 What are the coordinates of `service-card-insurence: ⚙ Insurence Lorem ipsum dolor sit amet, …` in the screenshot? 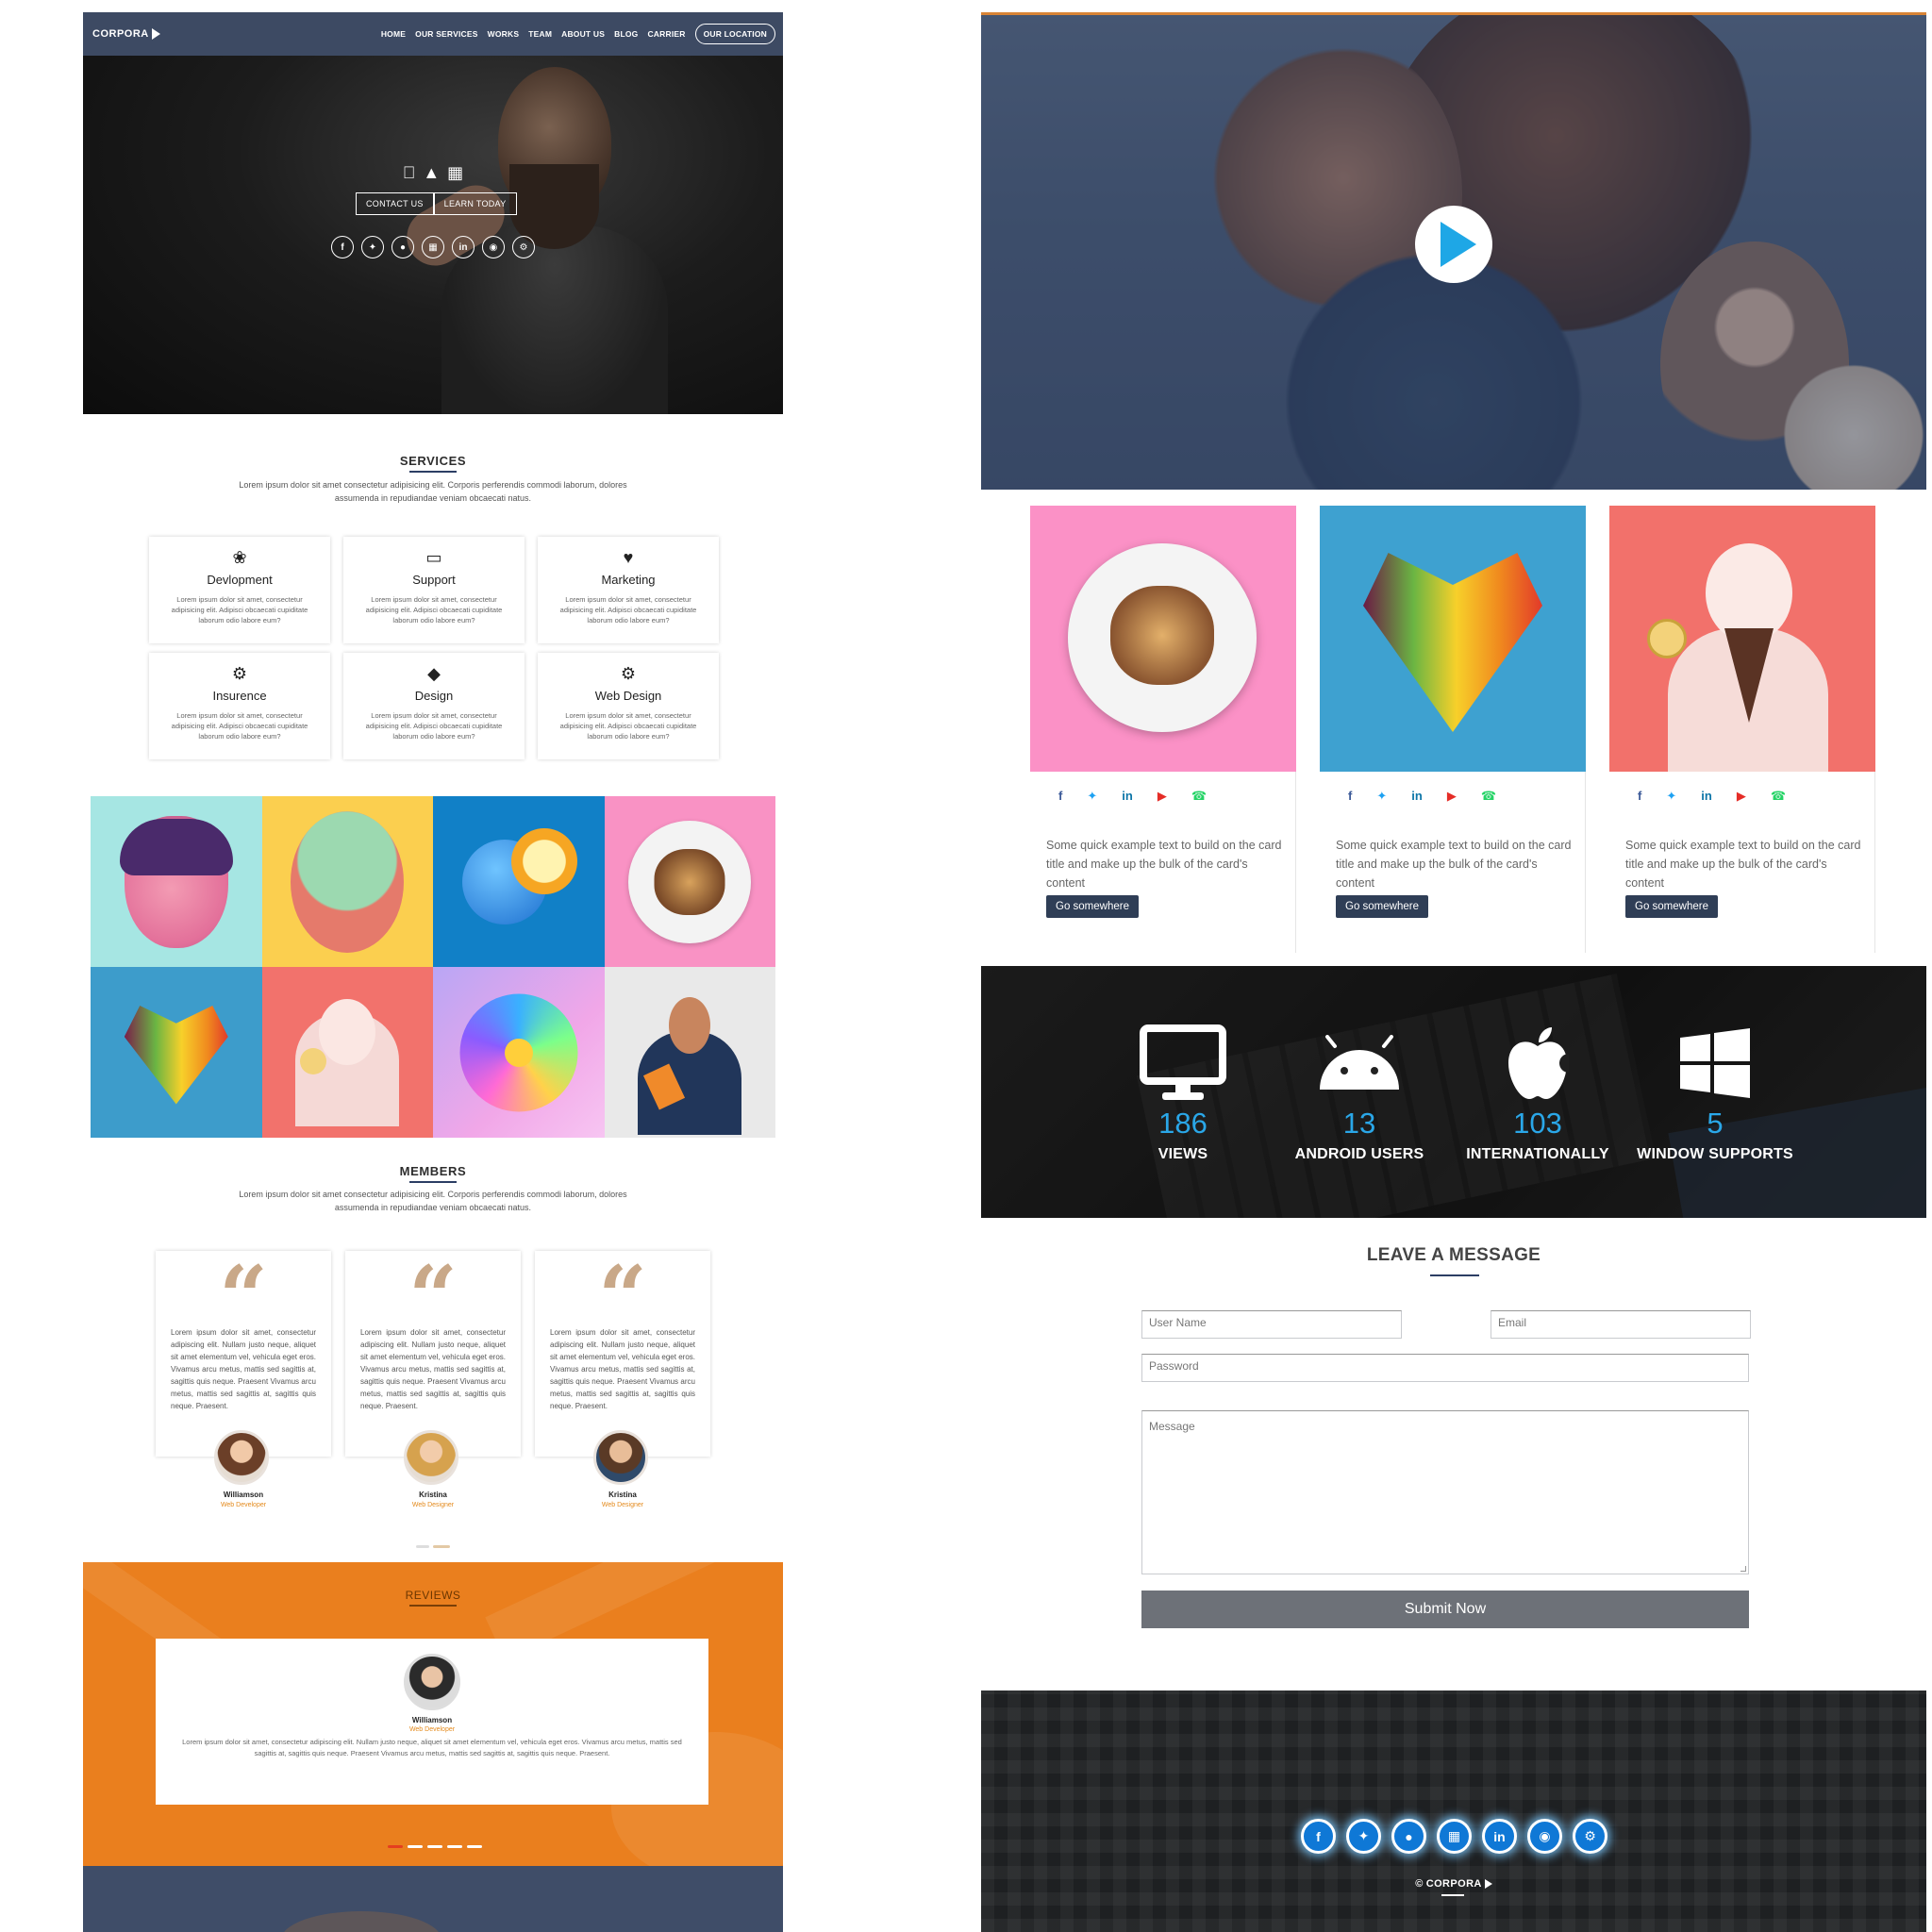 It's located at (239, 706).